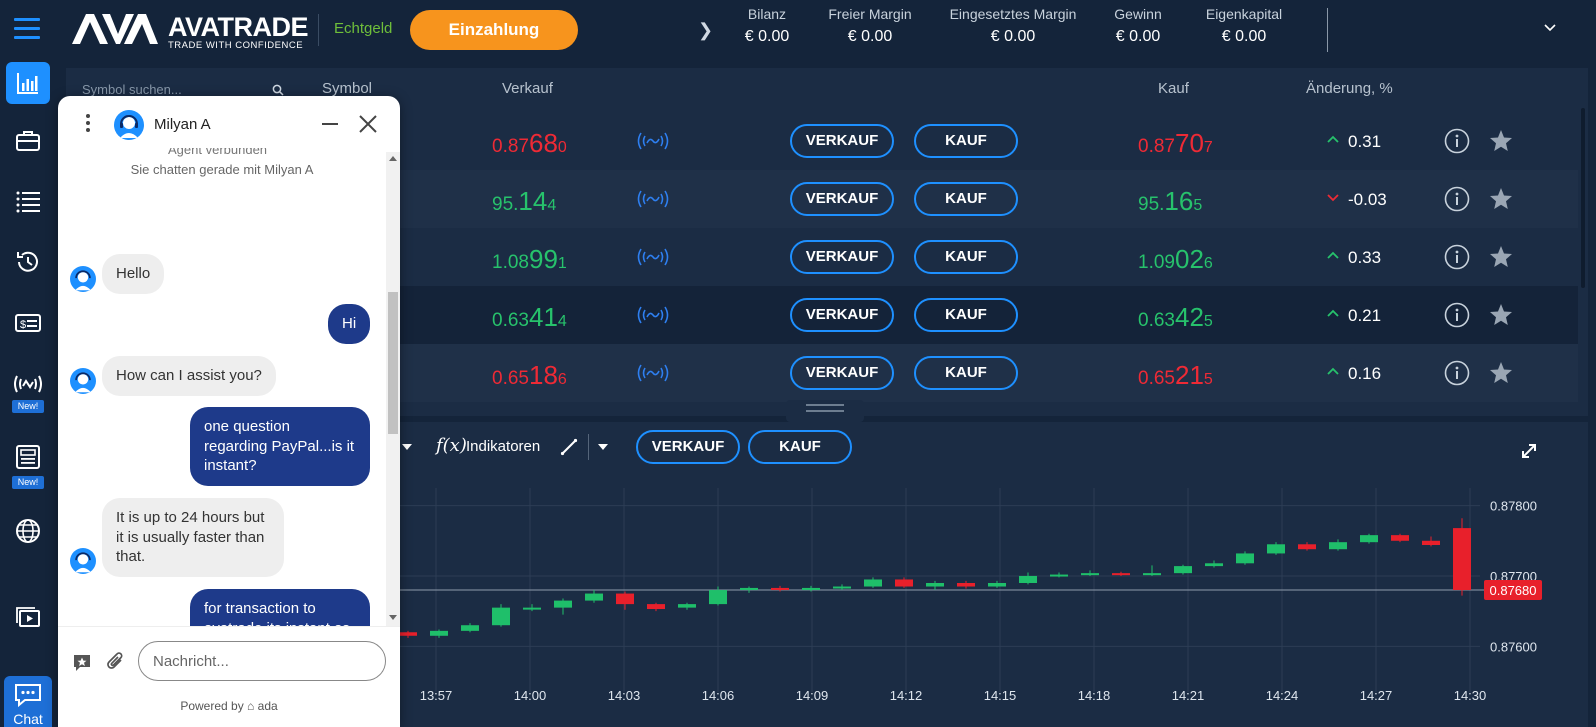  What do you see at coordinates (1583, 258) in the screenshot?
I see `table-scrollbar` at bounding box center [1583, 258].